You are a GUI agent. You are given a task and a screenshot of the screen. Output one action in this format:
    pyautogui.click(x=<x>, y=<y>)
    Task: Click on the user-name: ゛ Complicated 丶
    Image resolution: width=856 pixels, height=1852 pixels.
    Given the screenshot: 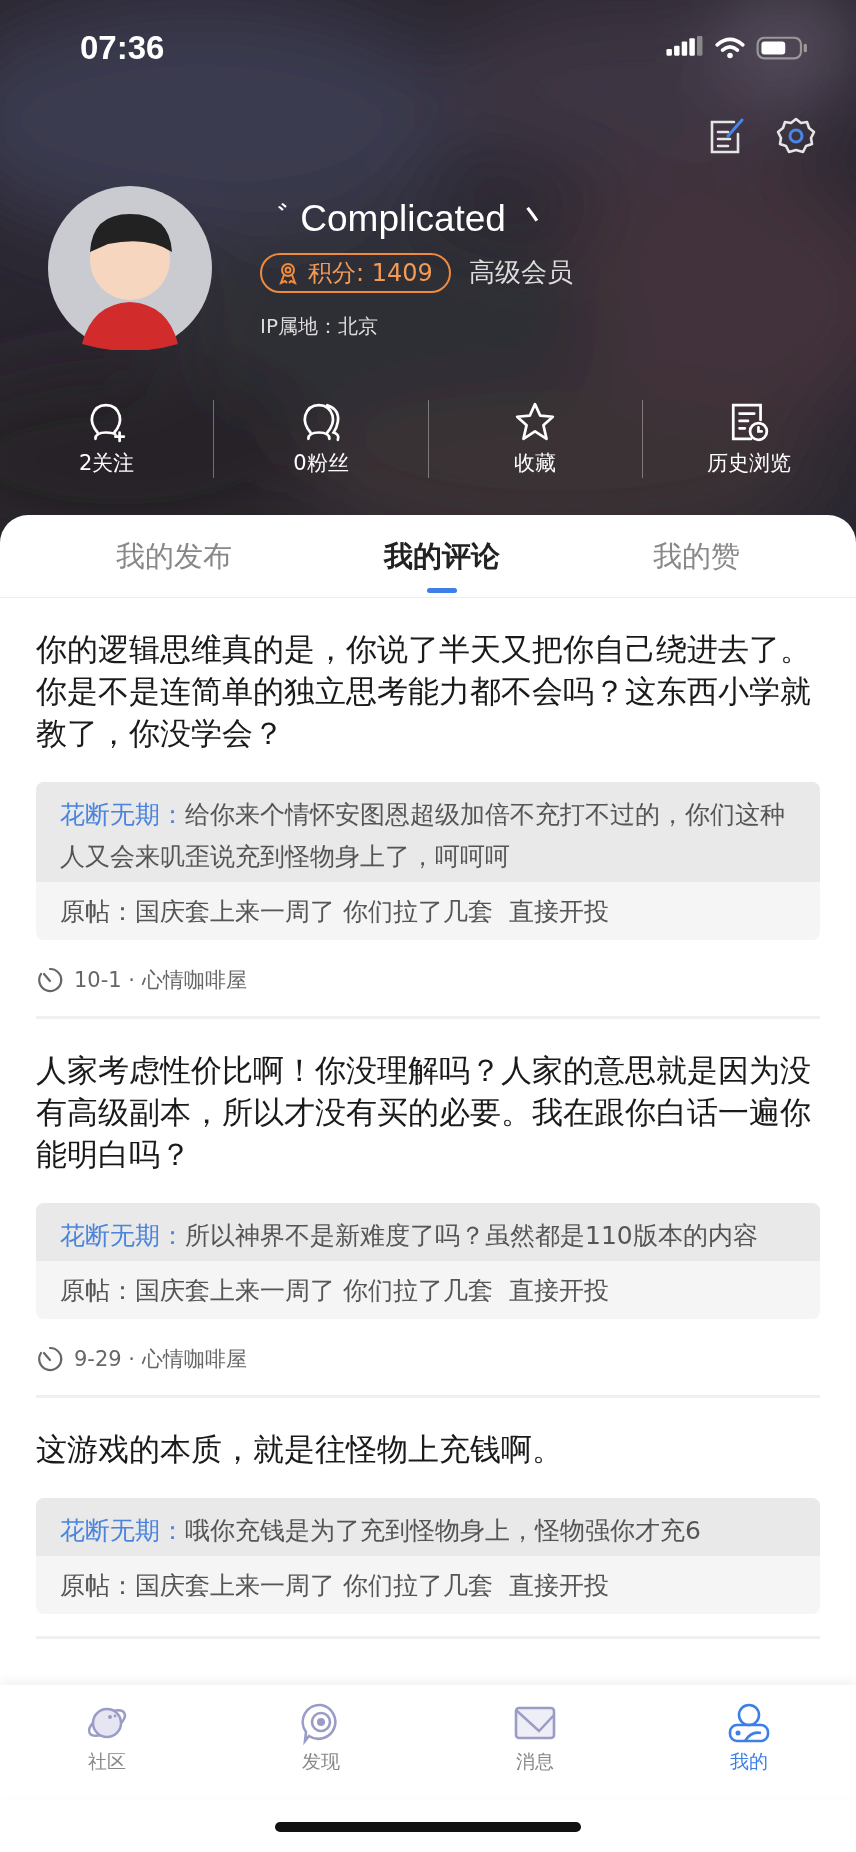 What is the action you would take?
    pyautogui.click(x=403, y=218)
    